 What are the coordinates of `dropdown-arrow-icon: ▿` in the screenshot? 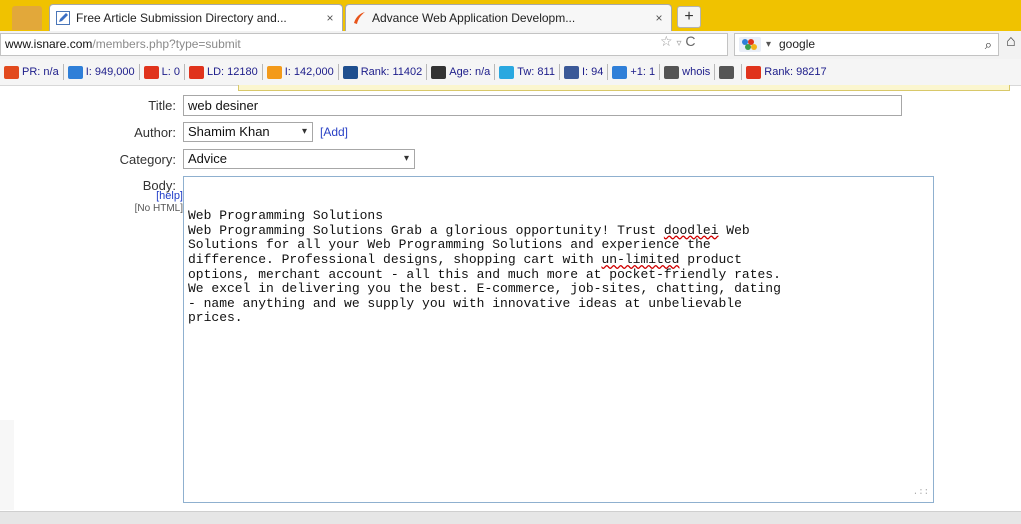 It's located at (678, 43).